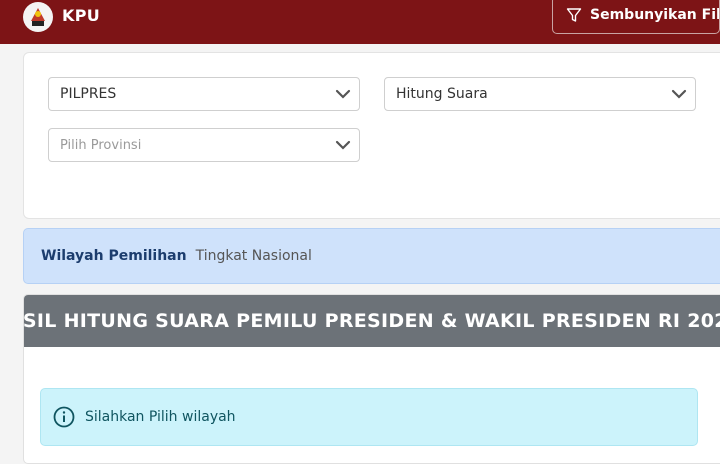 This screenshot has height=464, width=720. What do you see at coordinates (204, 94) in the screenshot?
I see `election-type-select: PILPRES` at bounding box center [204, 94].